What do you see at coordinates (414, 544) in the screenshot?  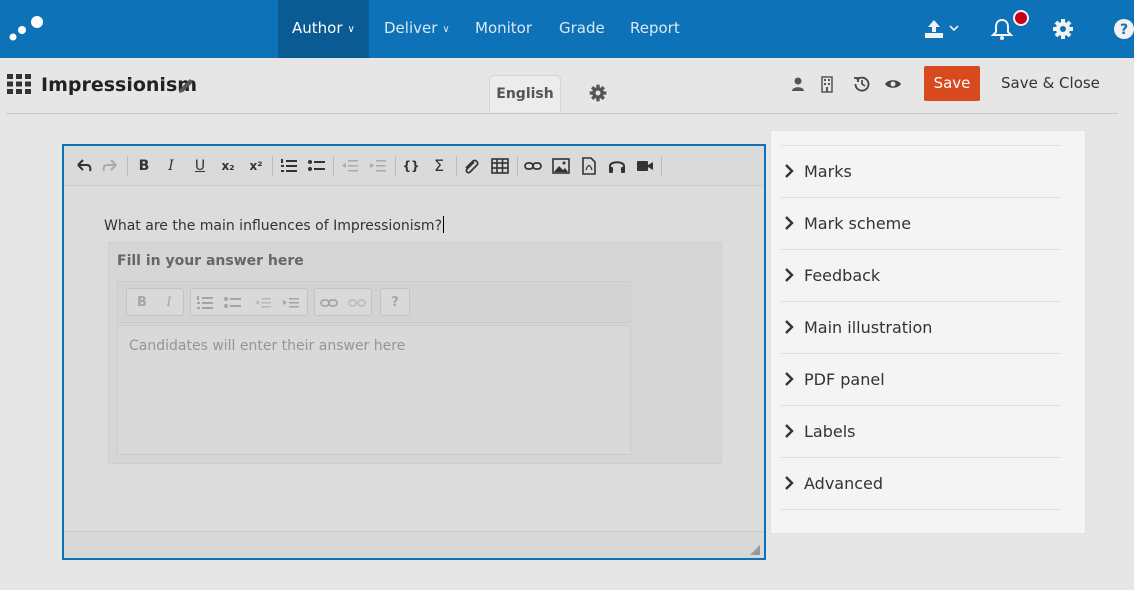 I see `editor-status-bar` at bounding box center [414, 544].